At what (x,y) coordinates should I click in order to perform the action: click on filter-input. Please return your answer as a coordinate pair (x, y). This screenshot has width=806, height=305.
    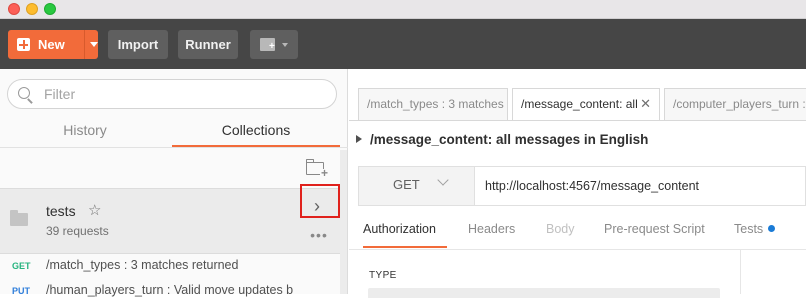
    Looking at the image, I should click on (184, 94).